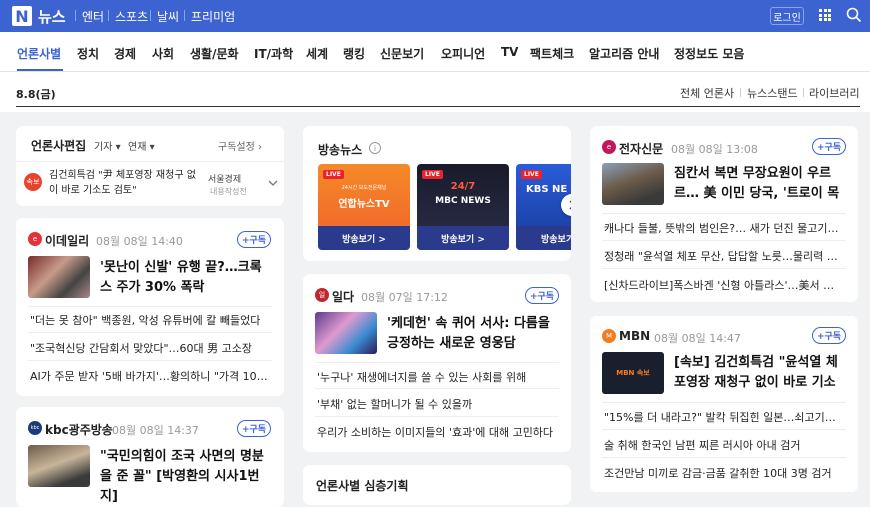 Image resolution: width=870 pixels, height=507 pixels. What do you see at coordinates (435, 92) in the screenshot?
I see `sub-header: 8.8(금) 전체 언론사 뉴스스탠드 라이브러리` at bounding box center [435, 92].